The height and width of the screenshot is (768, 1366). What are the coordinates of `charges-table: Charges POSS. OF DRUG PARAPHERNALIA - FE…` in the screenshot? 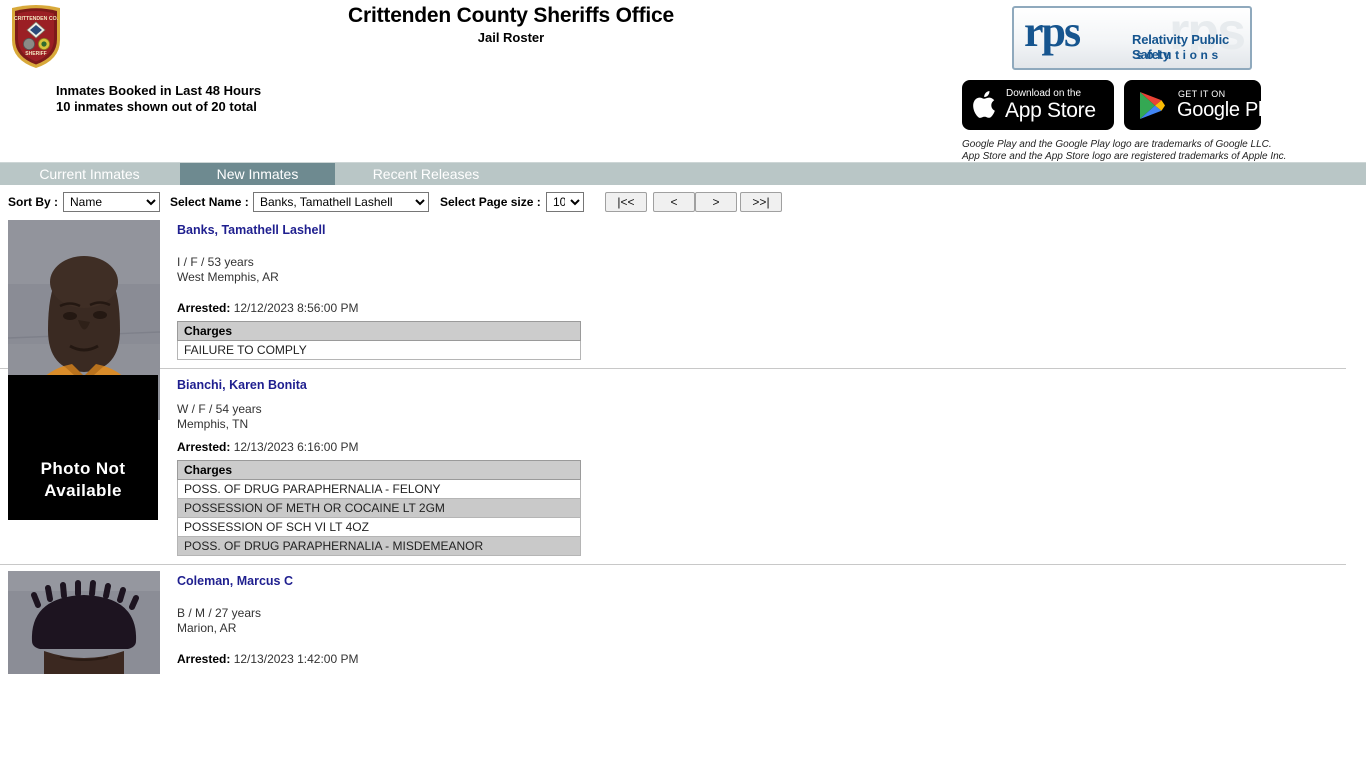 It's located at (379, 508).